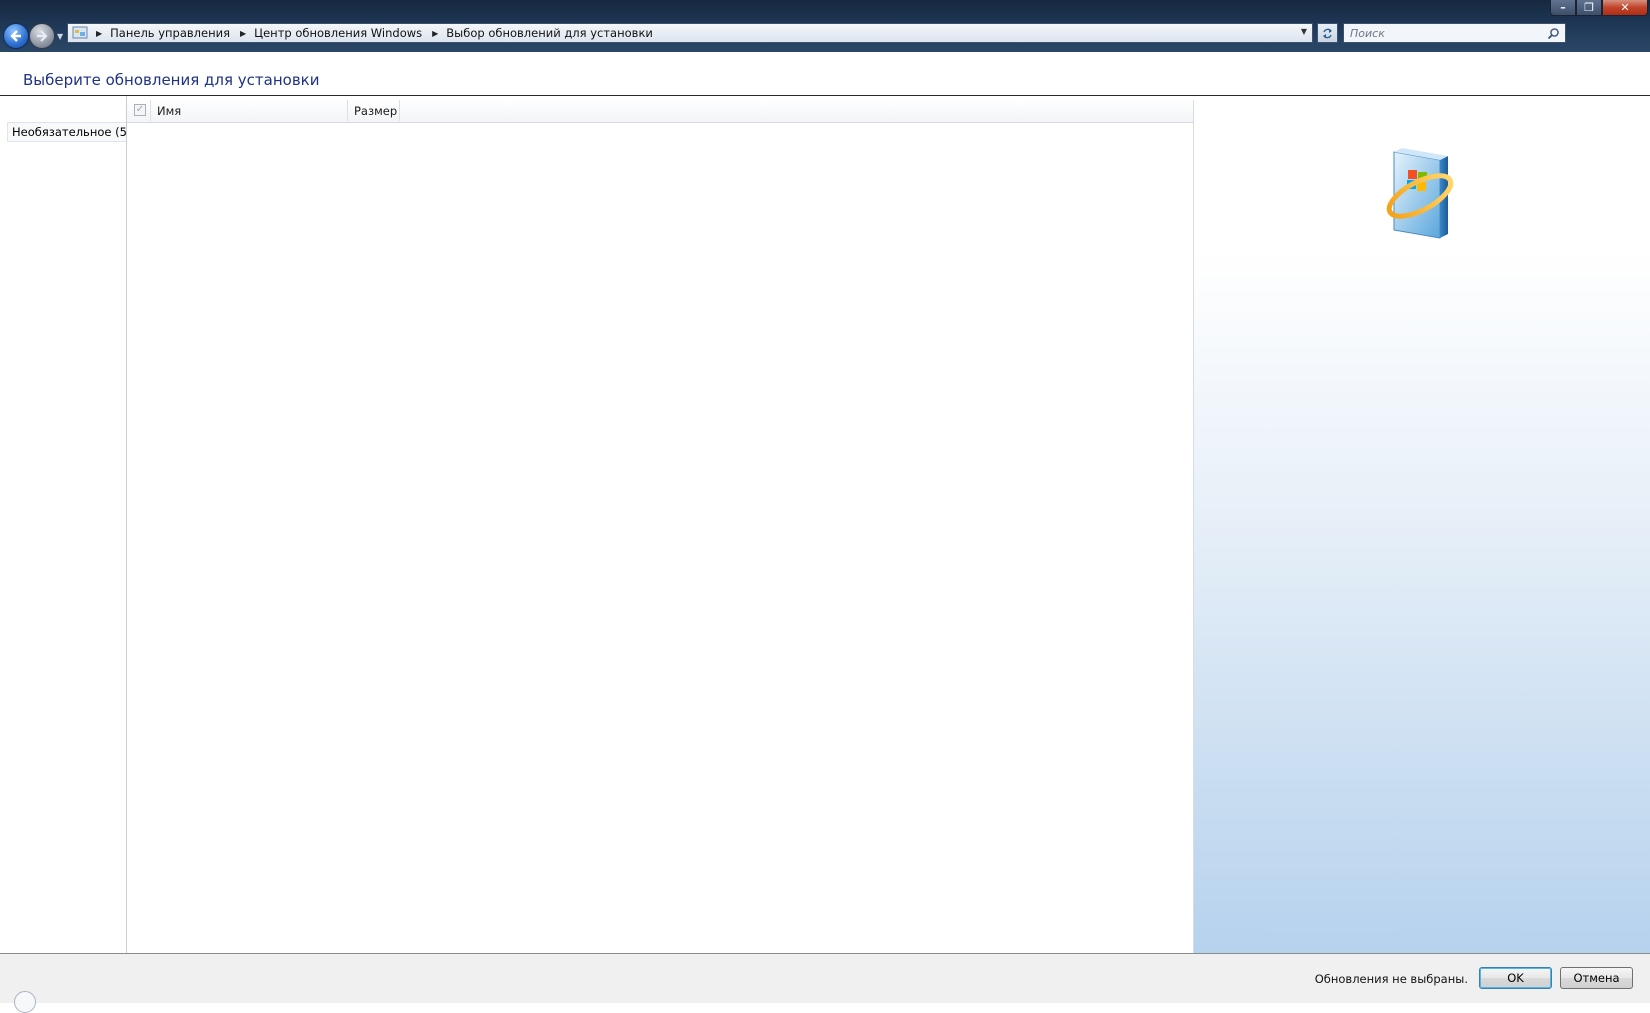  Describe the element at coordinates (25, 1002) in the screenshot. I see `globe-icon` at that location.